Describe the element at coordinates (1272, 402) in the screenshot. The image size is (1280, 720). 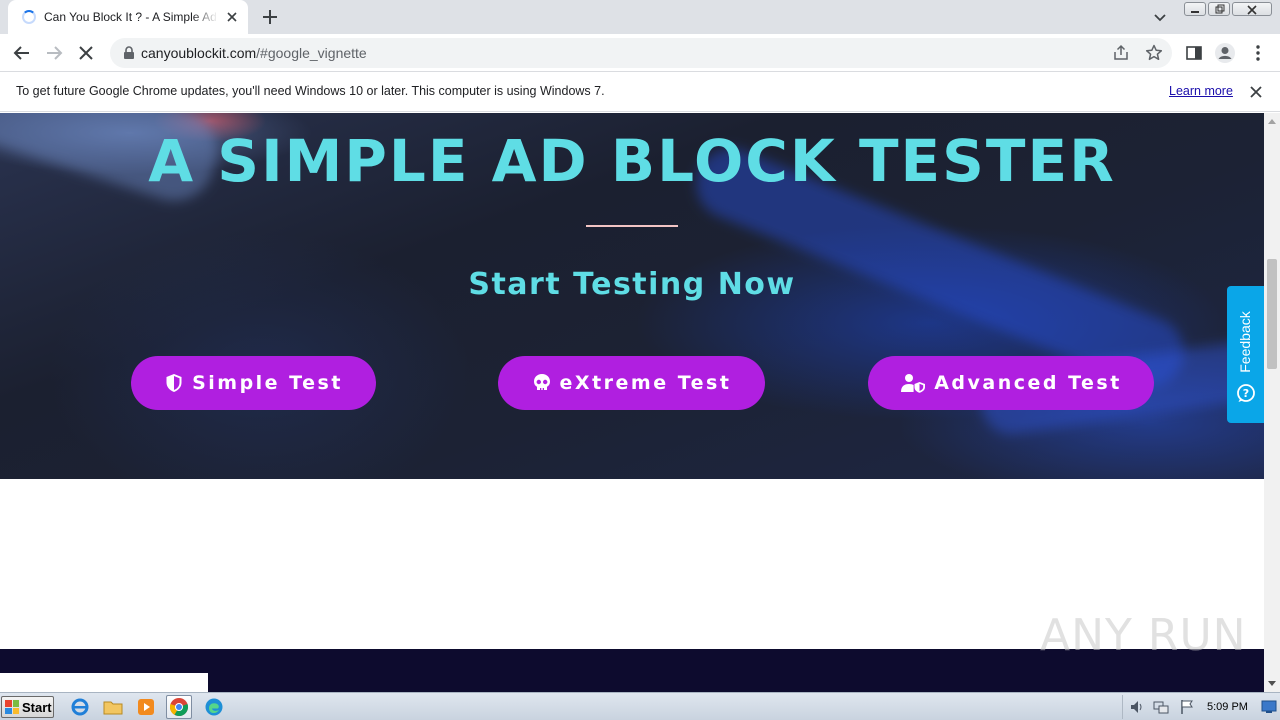
I see `page-scrollbar` at that location.